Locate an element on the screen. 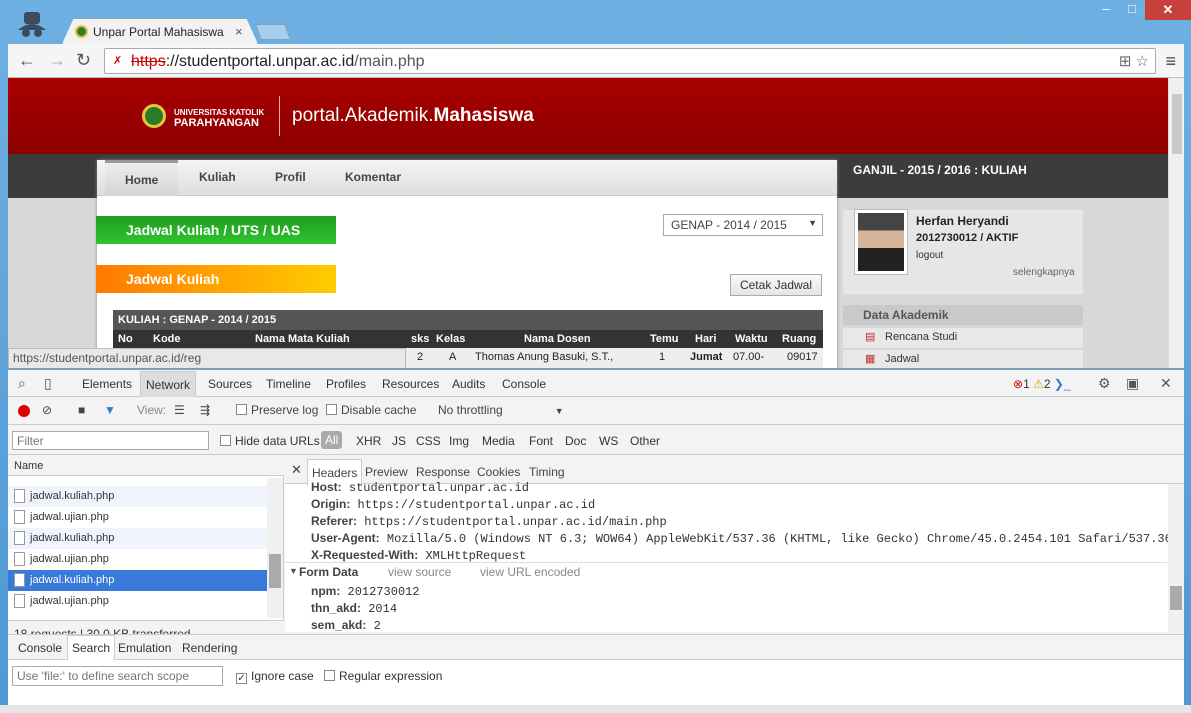 The image size is (1191, 713). drawer-tab-emulation: Emulation is located at coordinates (144, 648).